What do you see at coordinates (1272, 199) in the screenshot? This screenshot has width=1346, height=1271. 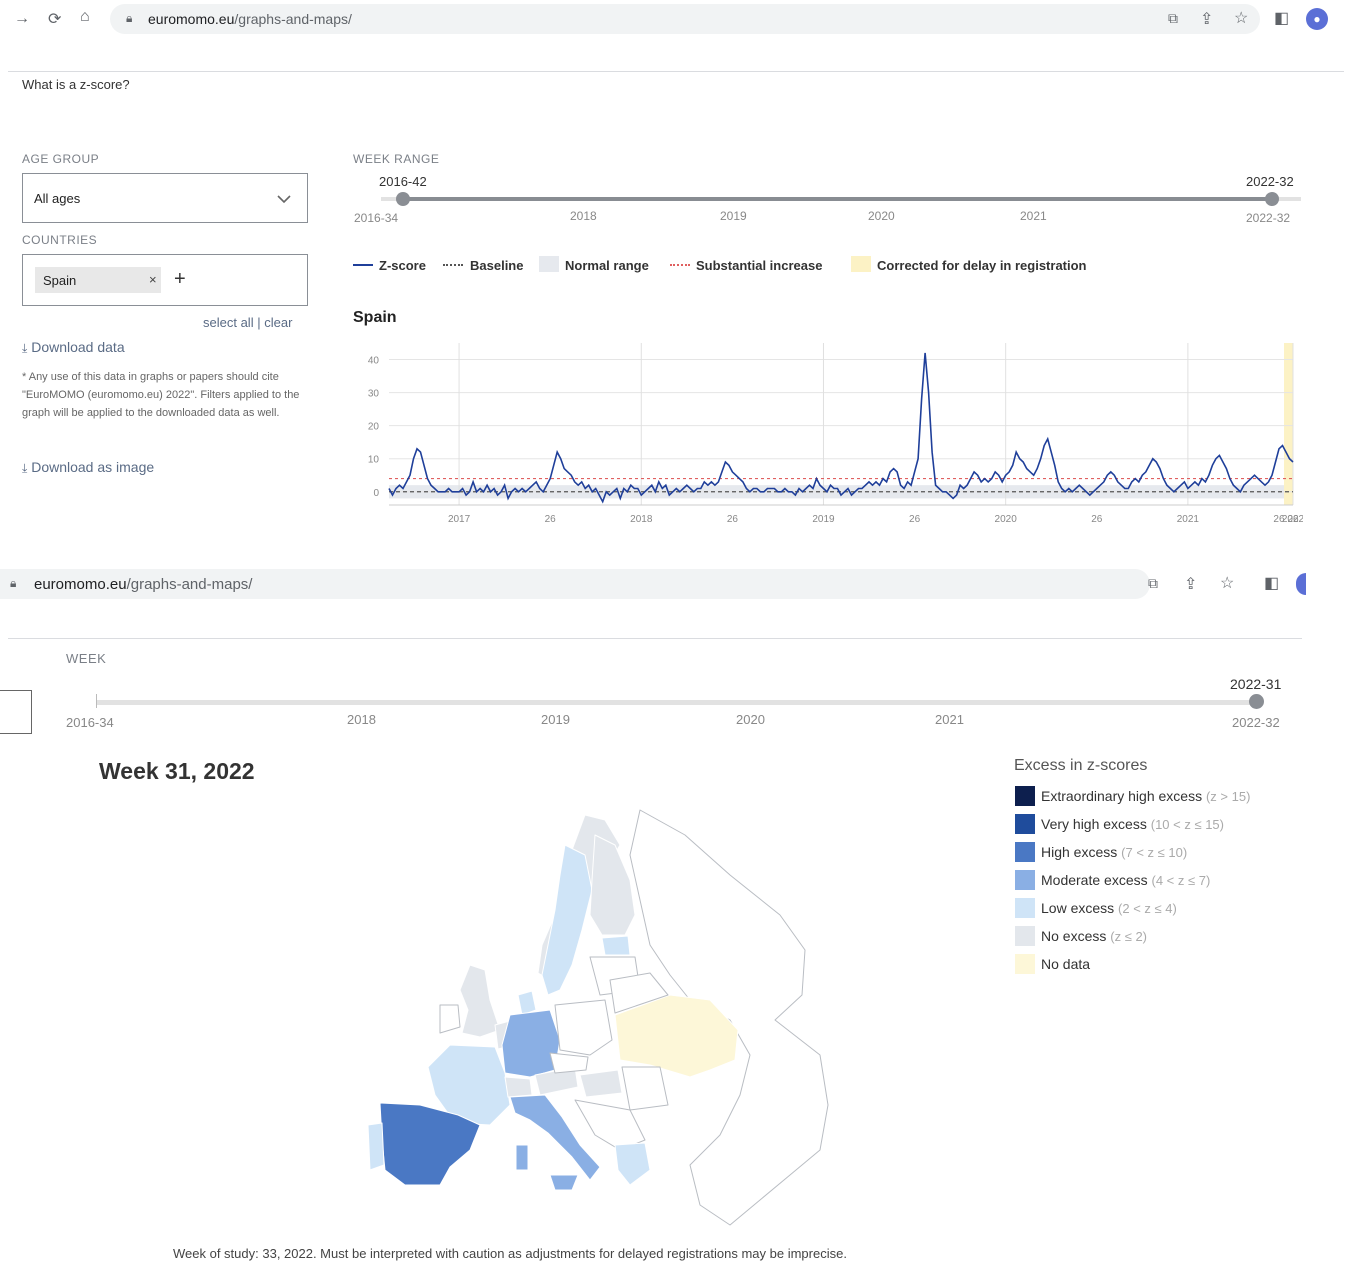 I see `slider-end-handle` at bounding box center [1272, 199].